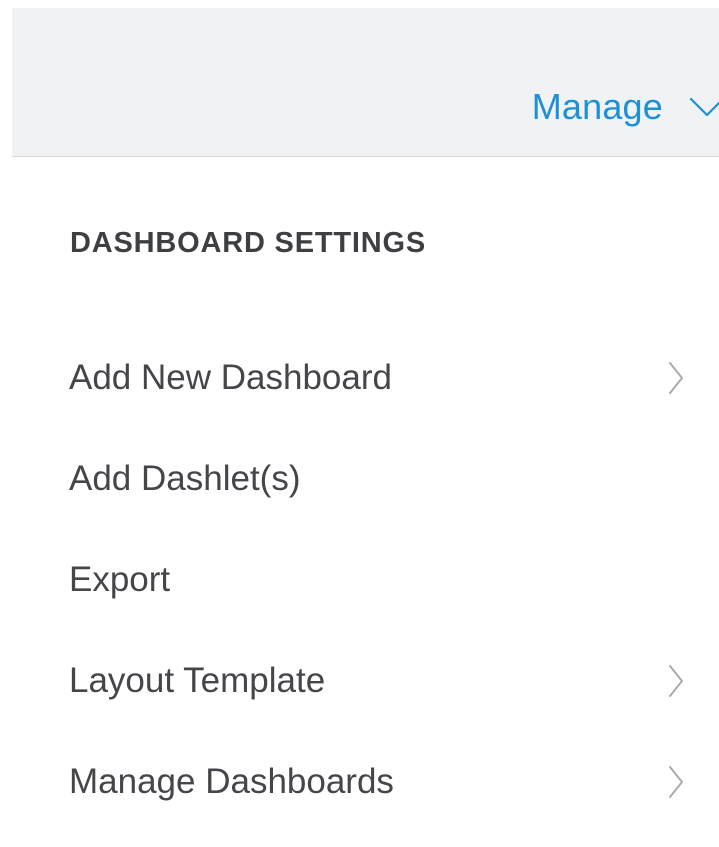 The image size is (719, 847). I want to click on menu-item-label: Export, so click(120, 579).